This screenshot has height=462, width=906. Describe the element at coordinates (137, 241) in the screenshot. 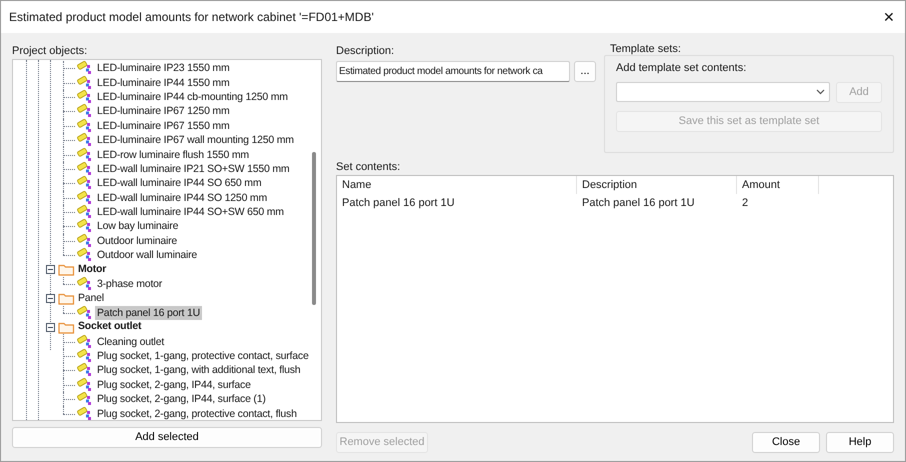

I see `tree-item: Outdoor luminaire` at that location.